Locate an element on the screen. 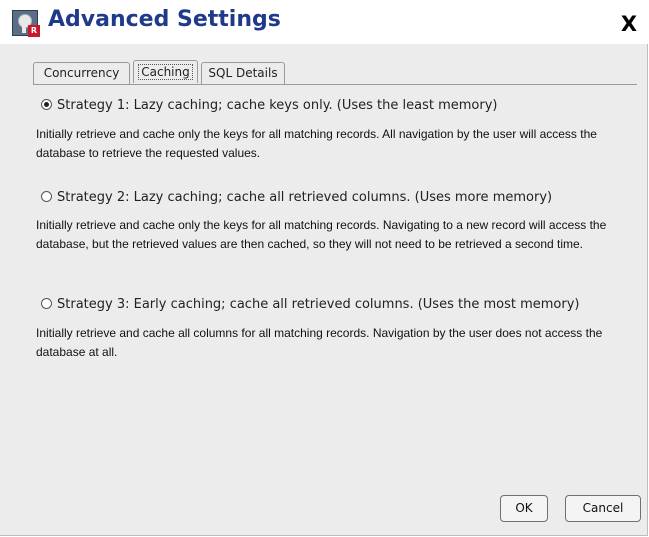  tab-label: SQL Details is located at coordinates (243, 73).